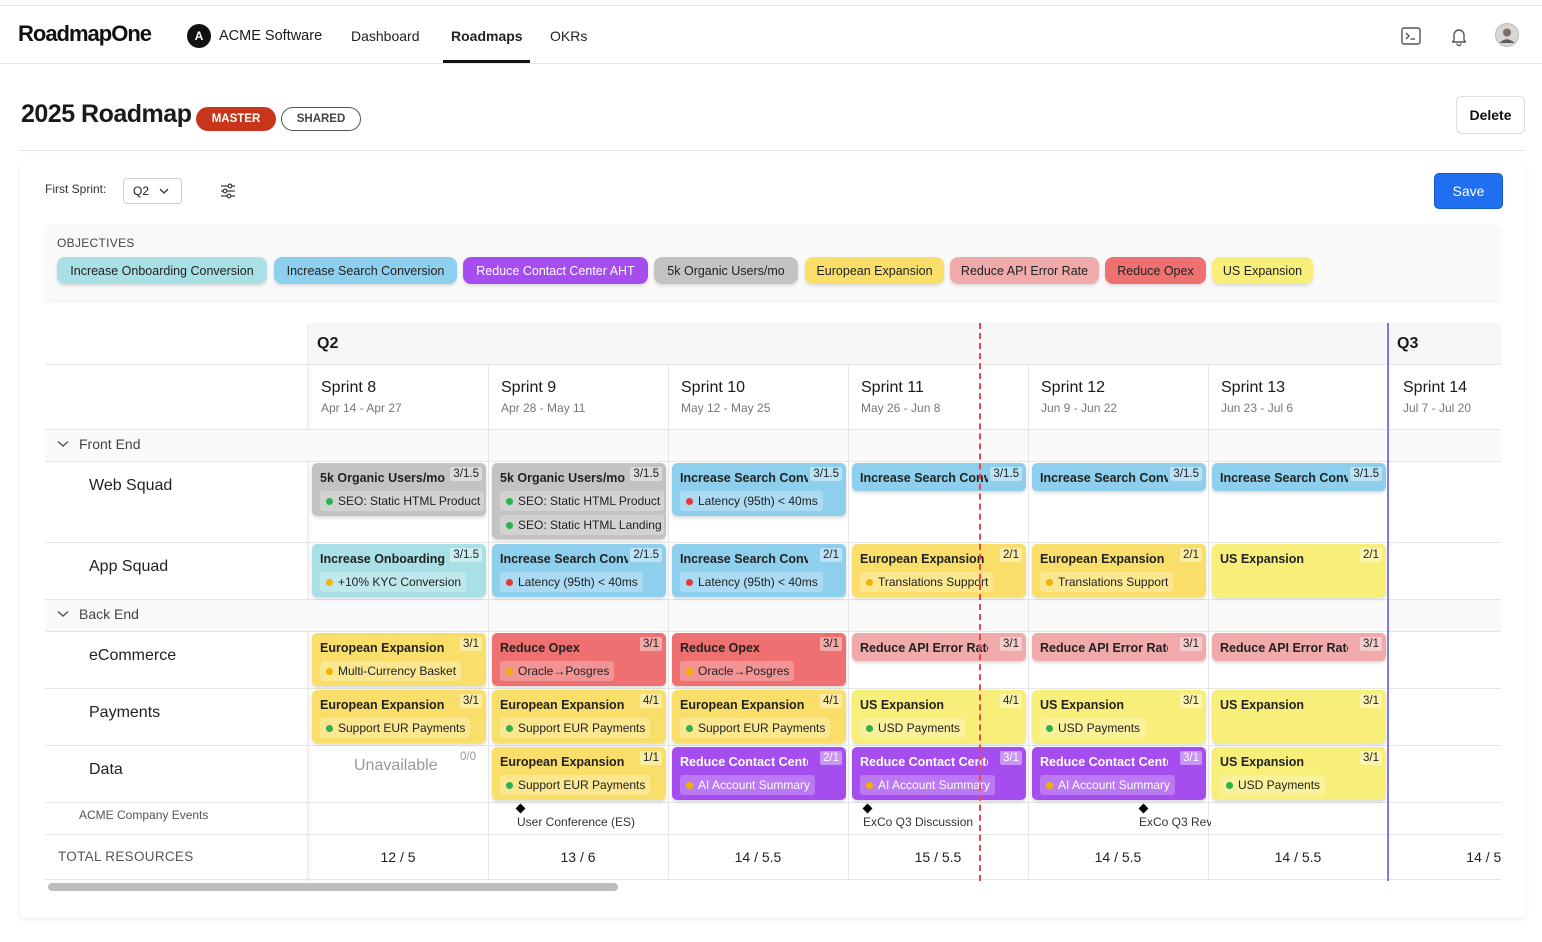 This screenshot has width=1542, height=942. What do you see at coordinates (582, 525) in the screenshot?
I see `key-result: SEO: Static HTML Landing` at bounding box center [582, 525].